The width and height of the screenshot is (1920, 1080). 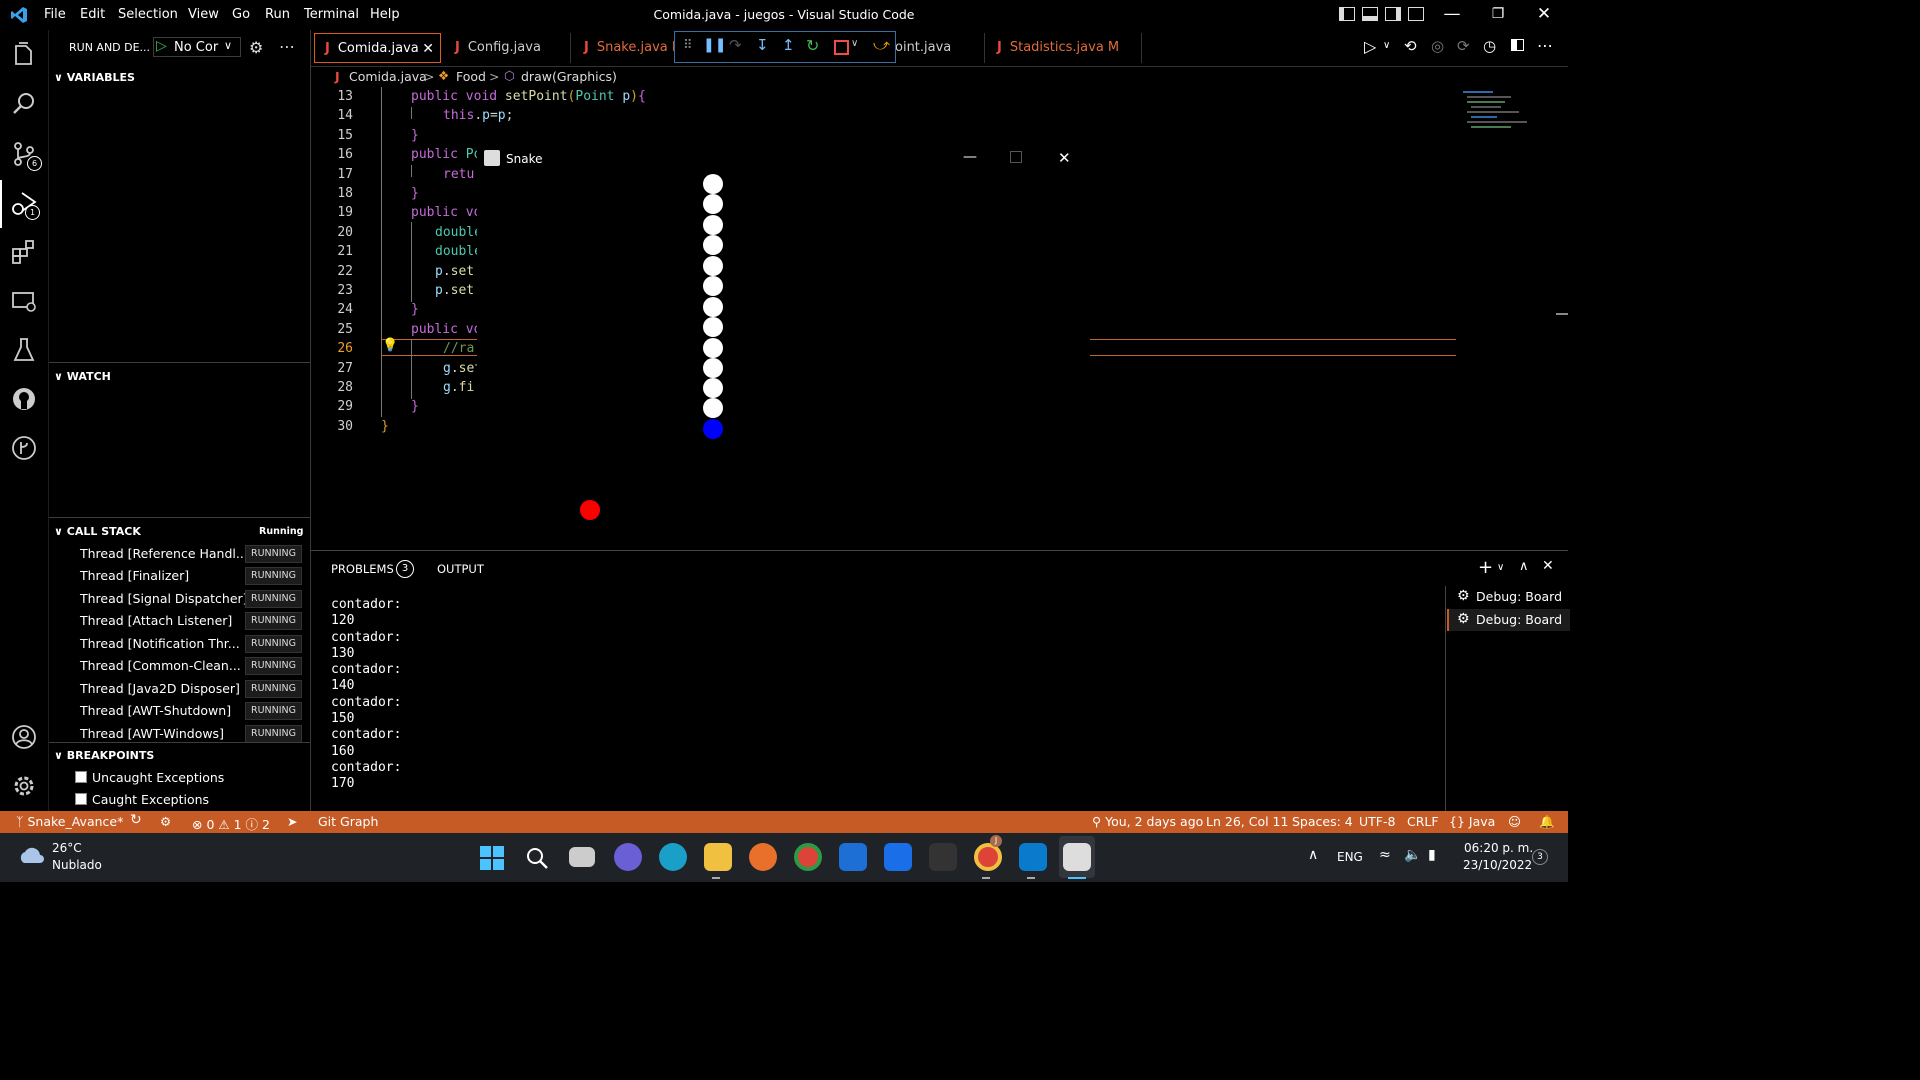 What do you see at coordinates (104, 755) in the screenshot?
I see `breakpoints-header: ∨ BREAKPOINTS` at bounding box center [104, 755].